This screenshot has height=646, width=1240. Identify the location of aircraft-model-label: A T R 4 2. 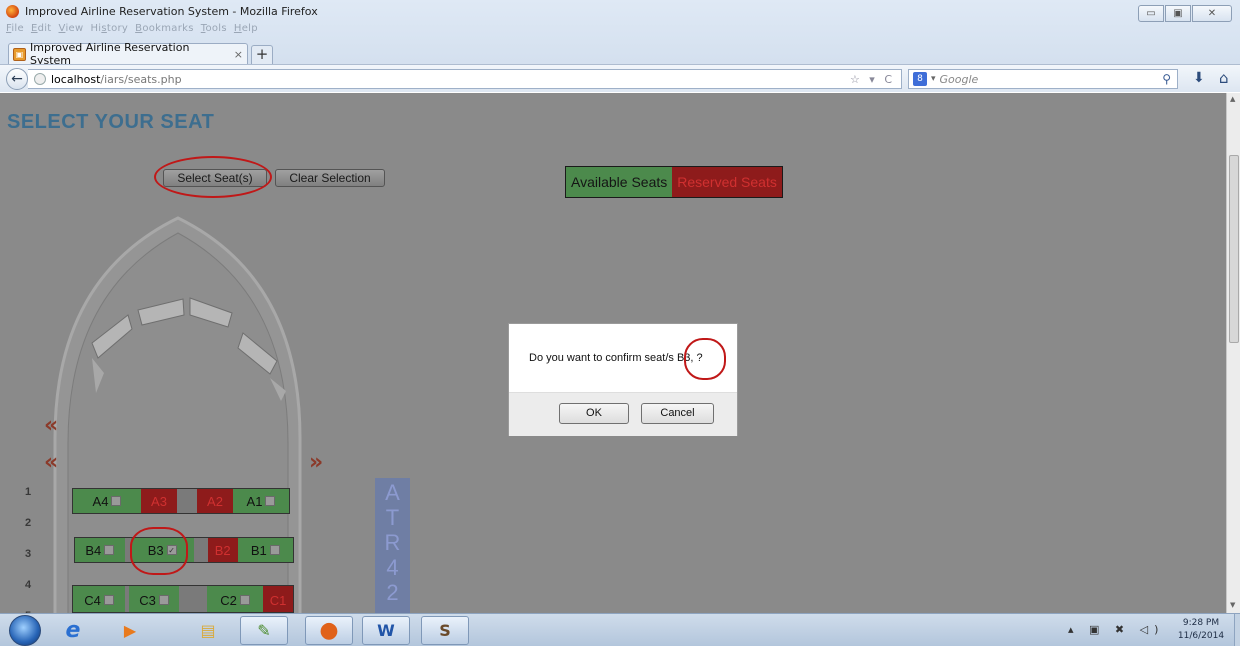
(392, 545).